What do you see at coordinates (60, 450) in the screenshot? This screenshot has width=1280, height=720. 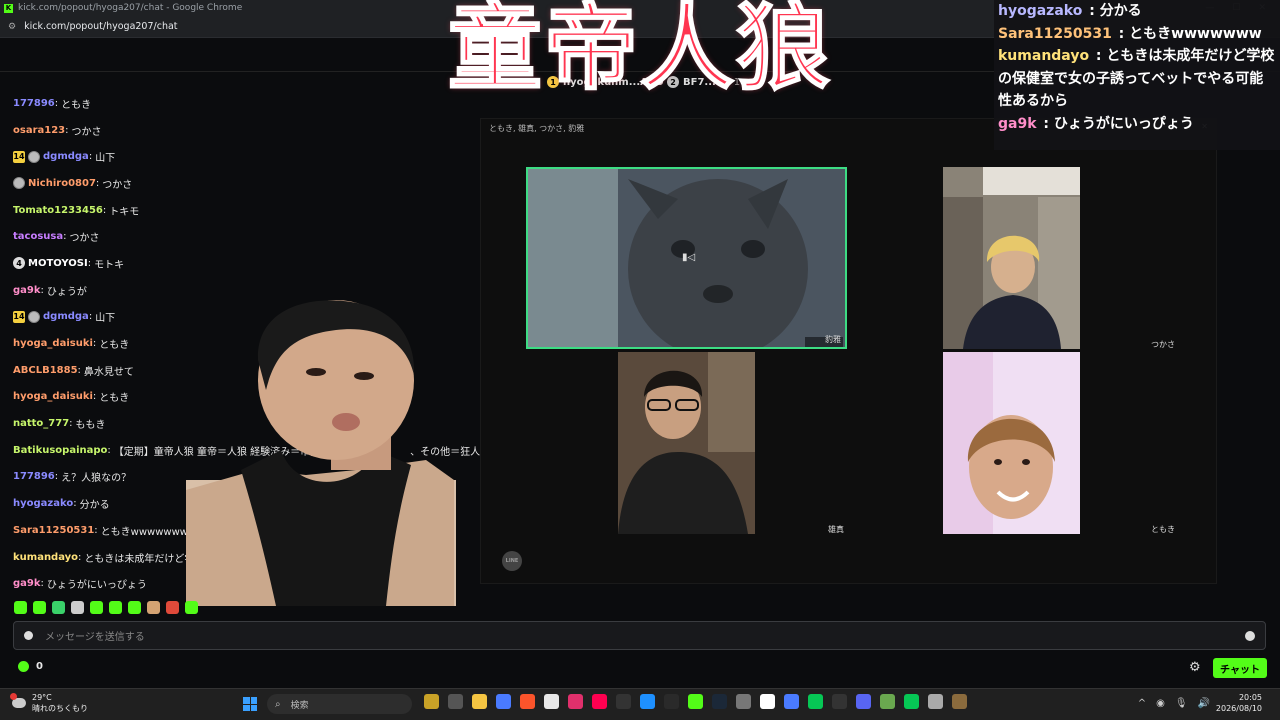 I see `chat-username: Batikusopainapo` at bounding box center [60, 450].